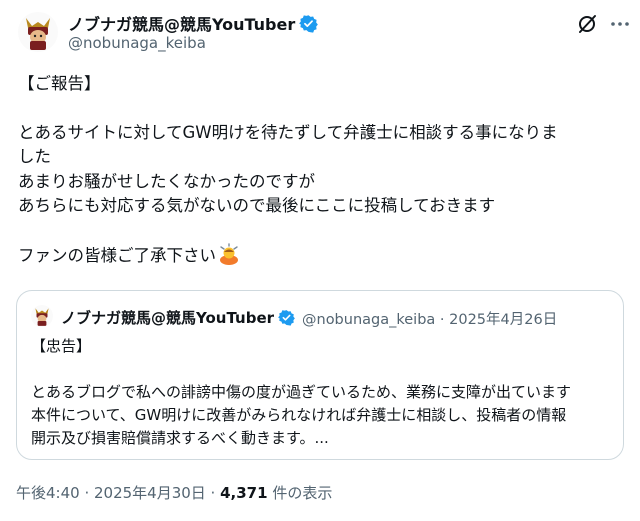 This screenshot has width=640, height=521. I want to click on post-line: 【ご報告】, so click(59, 83).